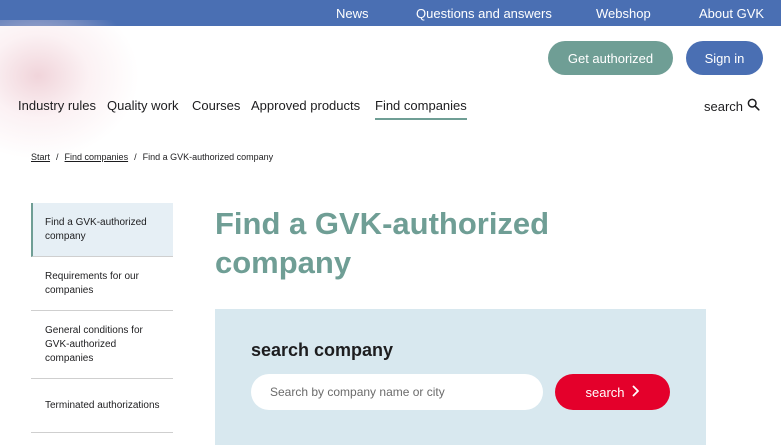 This screenshot has height=445, width=781. What do you see at coordinates (96, 229) in the screenshot?
I see `sidebar-item-label: Find a GVK-authorized company` at bounding box center [96, 229].